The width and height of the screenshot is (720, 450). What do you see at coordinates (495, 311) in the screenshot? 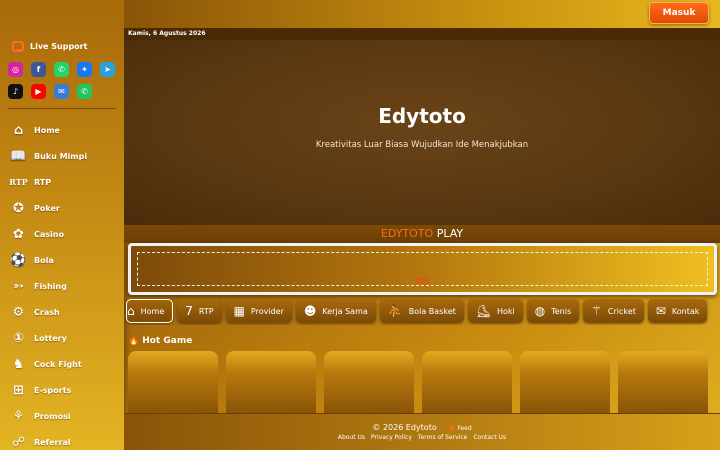
I see `tab-hoki: ⛸ Hoki` at bounding box center [495, 311].